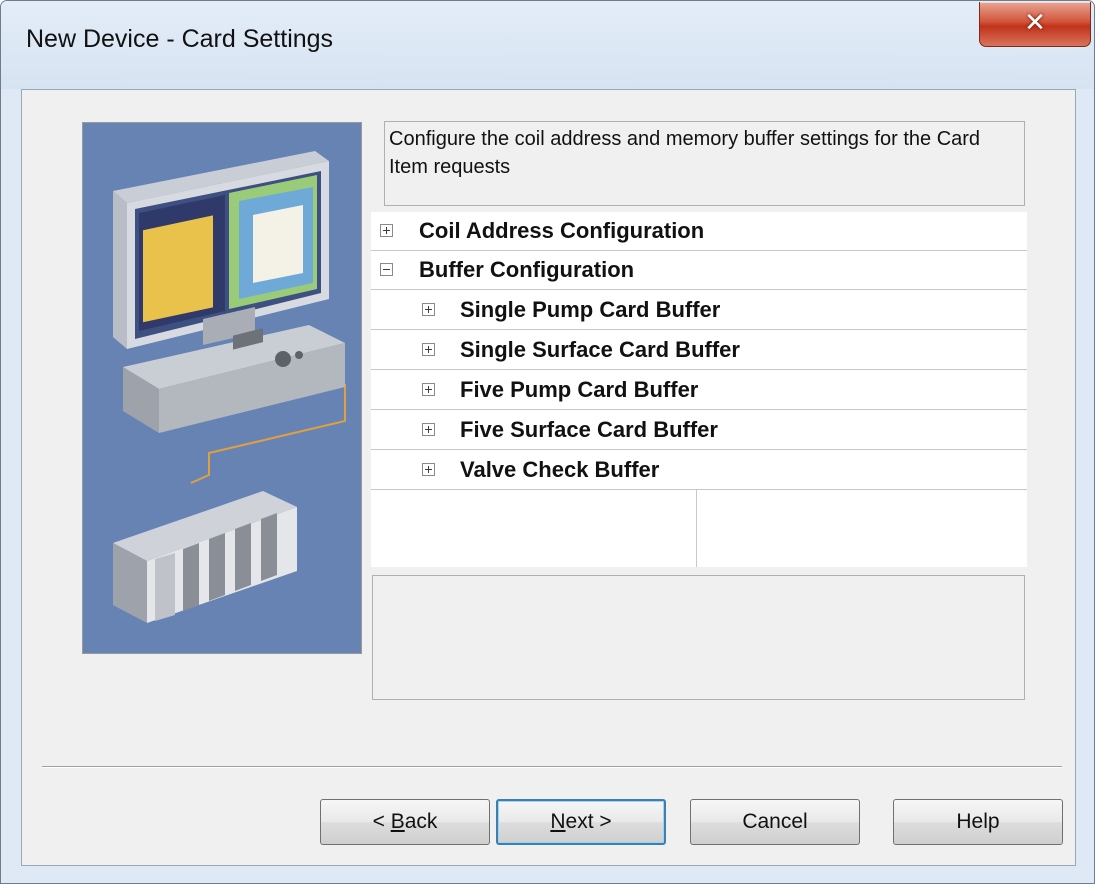 The image size is (1095, 884). Describe the element at coordinates (698, 637) in the screenshot. I see `property-help-panel` at that location.